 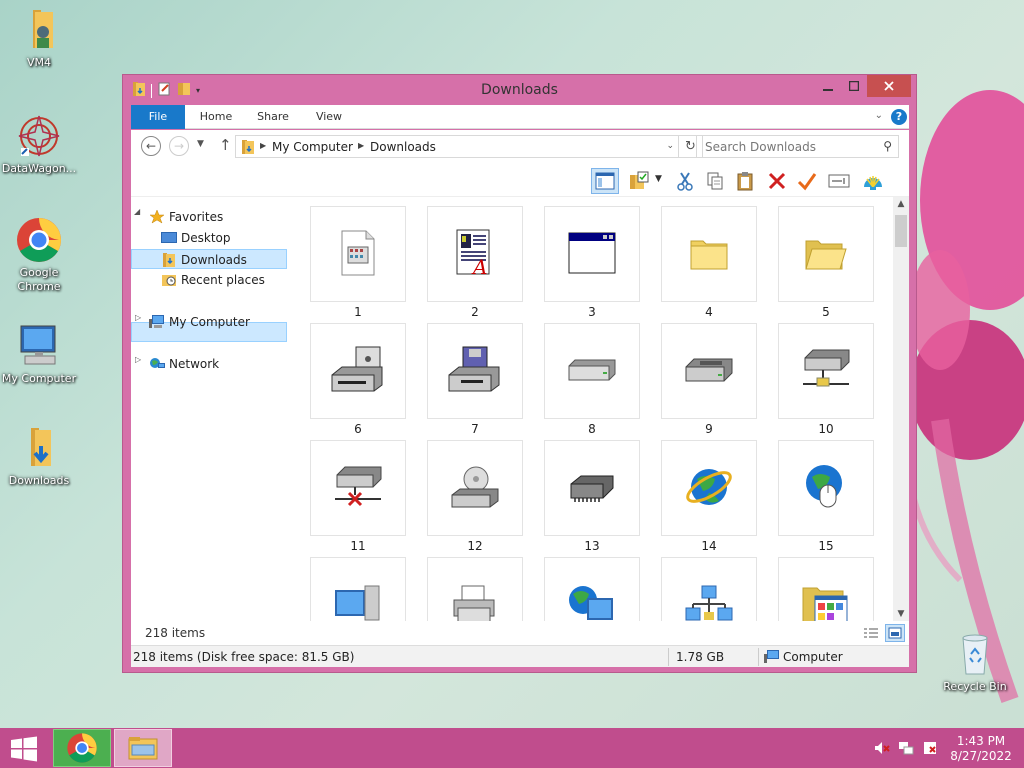 What do you see at coordinates (39, 38) in the screenshot?
I see `desktop-icon-vm4: VM4` at bounding box center [39, 38].